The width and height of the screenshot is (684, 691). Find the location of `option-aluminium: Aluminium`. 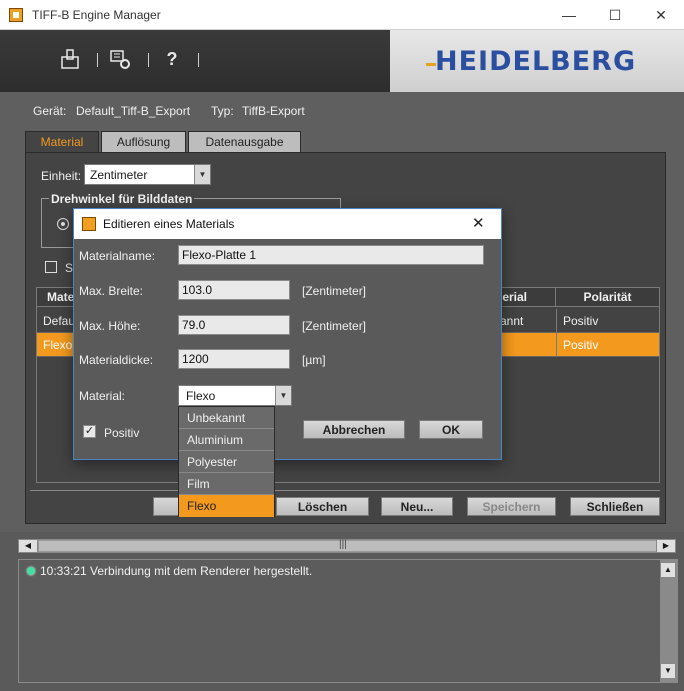

option-aluminium: Aluminium is located at coordinates (226, 440).